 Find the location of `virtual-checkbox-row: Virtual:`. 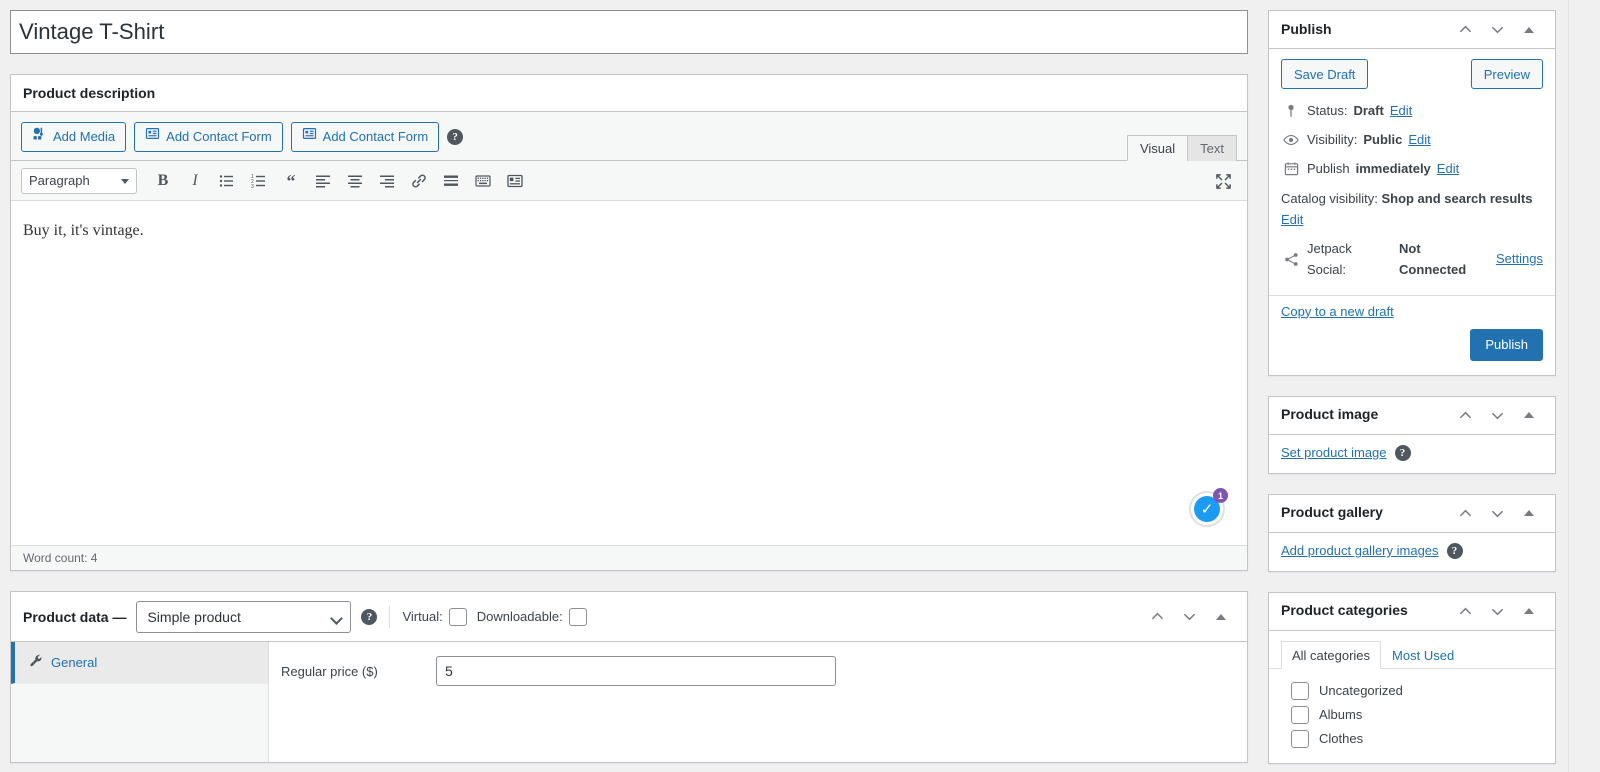

virtual-checkbox-row: Virtual: is located at coordinates (434, 616).